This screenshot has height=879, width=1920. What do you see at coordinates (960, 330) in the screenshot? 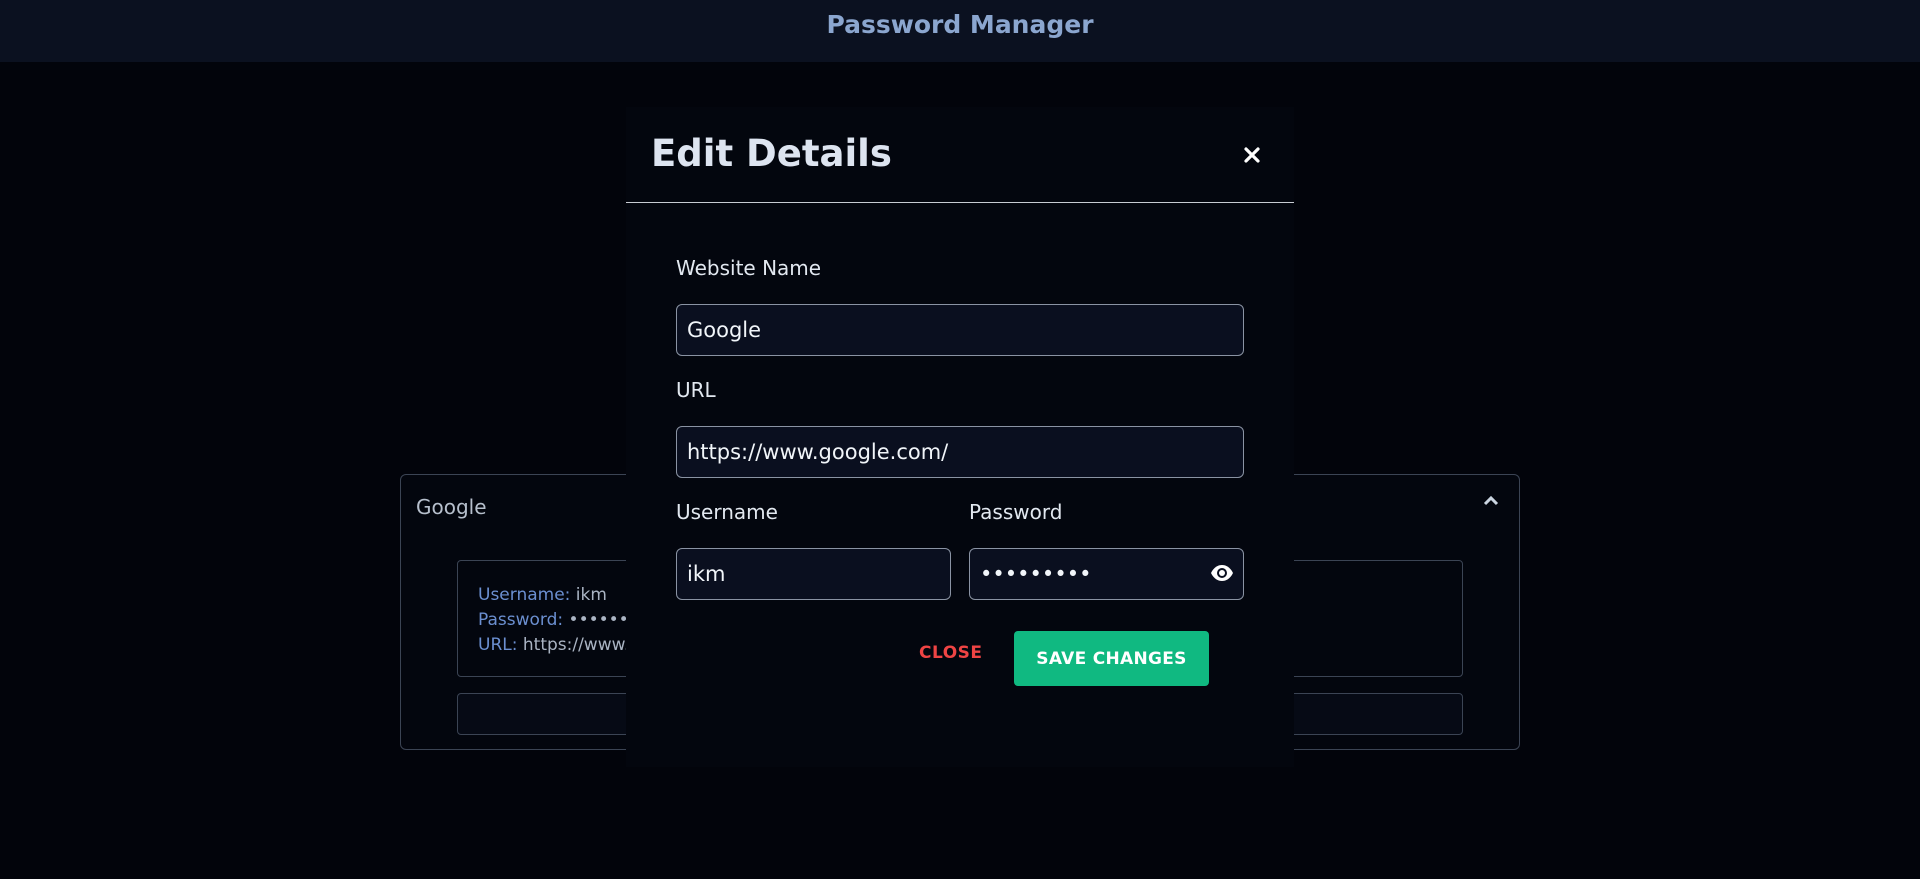
I see `website-name-input` at bounding box center [960, 330].